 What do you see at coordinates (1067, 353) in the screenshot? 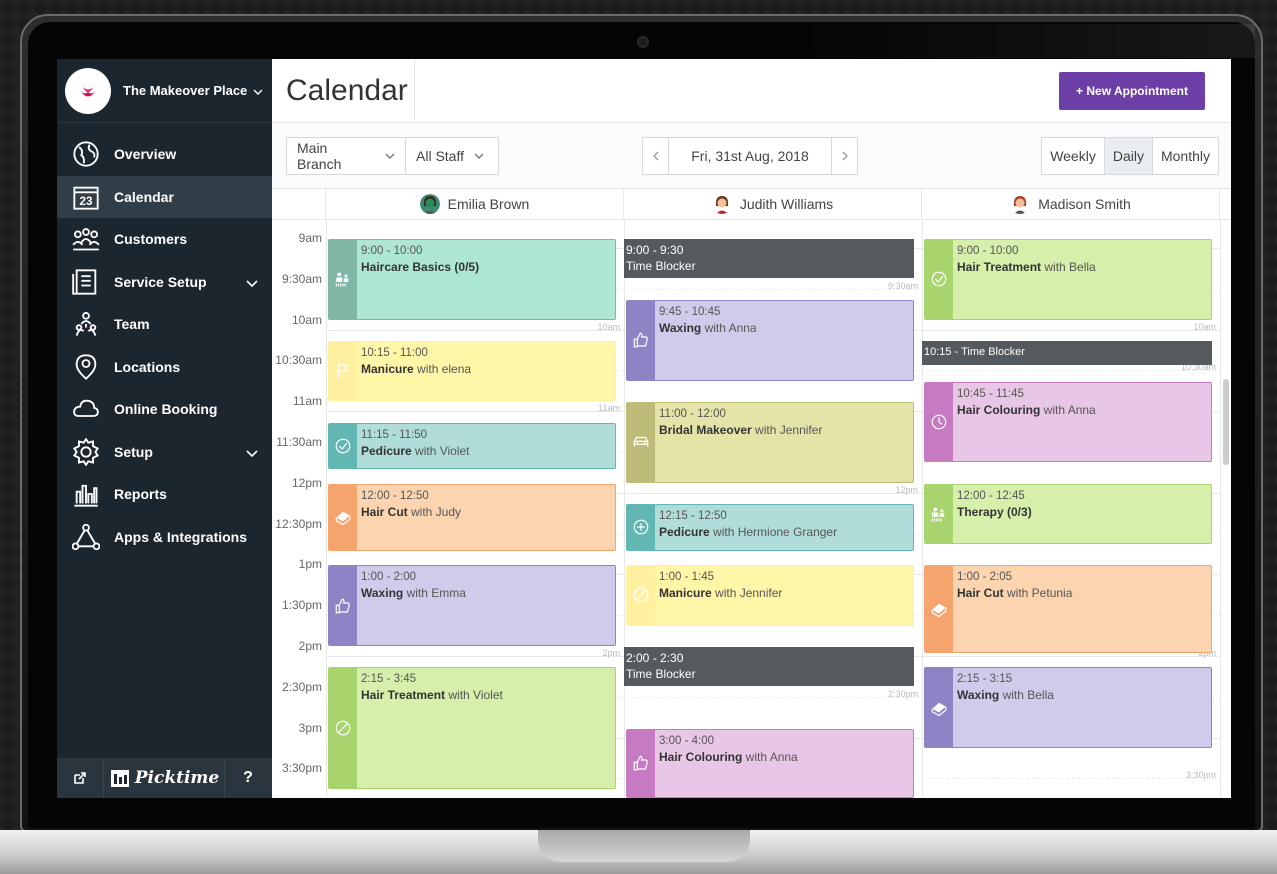
I see `time-blocker: 10:15 - Time Blocker` at bounding box center [1067, 353].